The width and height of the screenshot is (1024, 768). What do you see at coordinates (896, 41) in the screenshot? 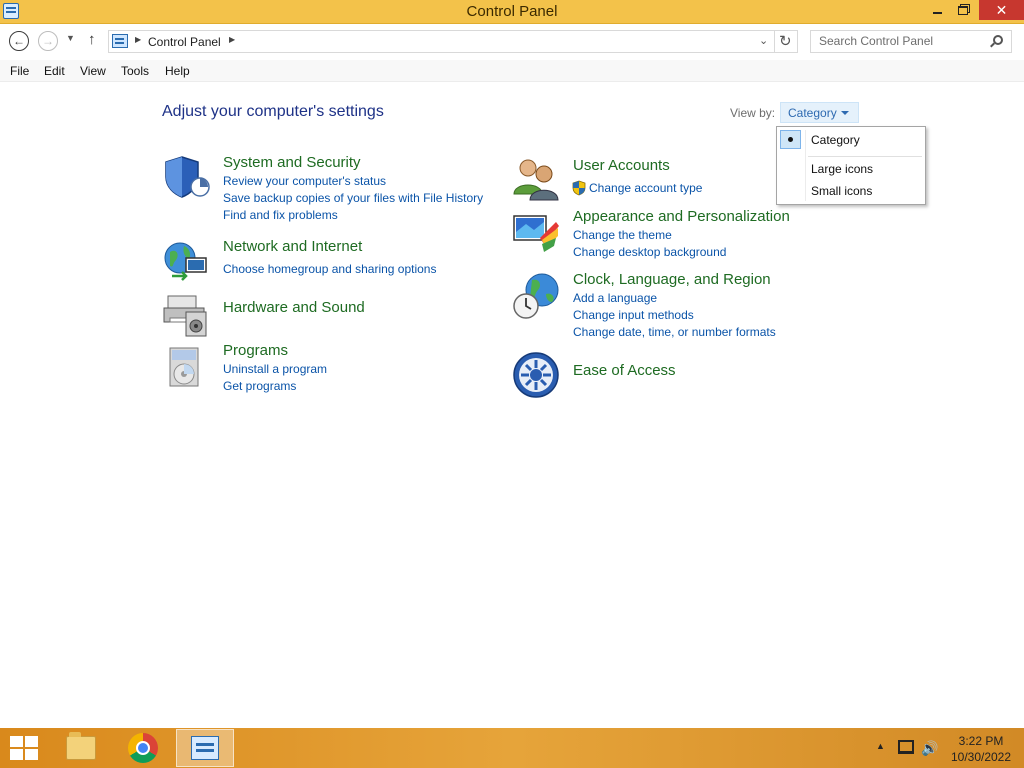
I see `search-input` at bounding box center [896, 41].